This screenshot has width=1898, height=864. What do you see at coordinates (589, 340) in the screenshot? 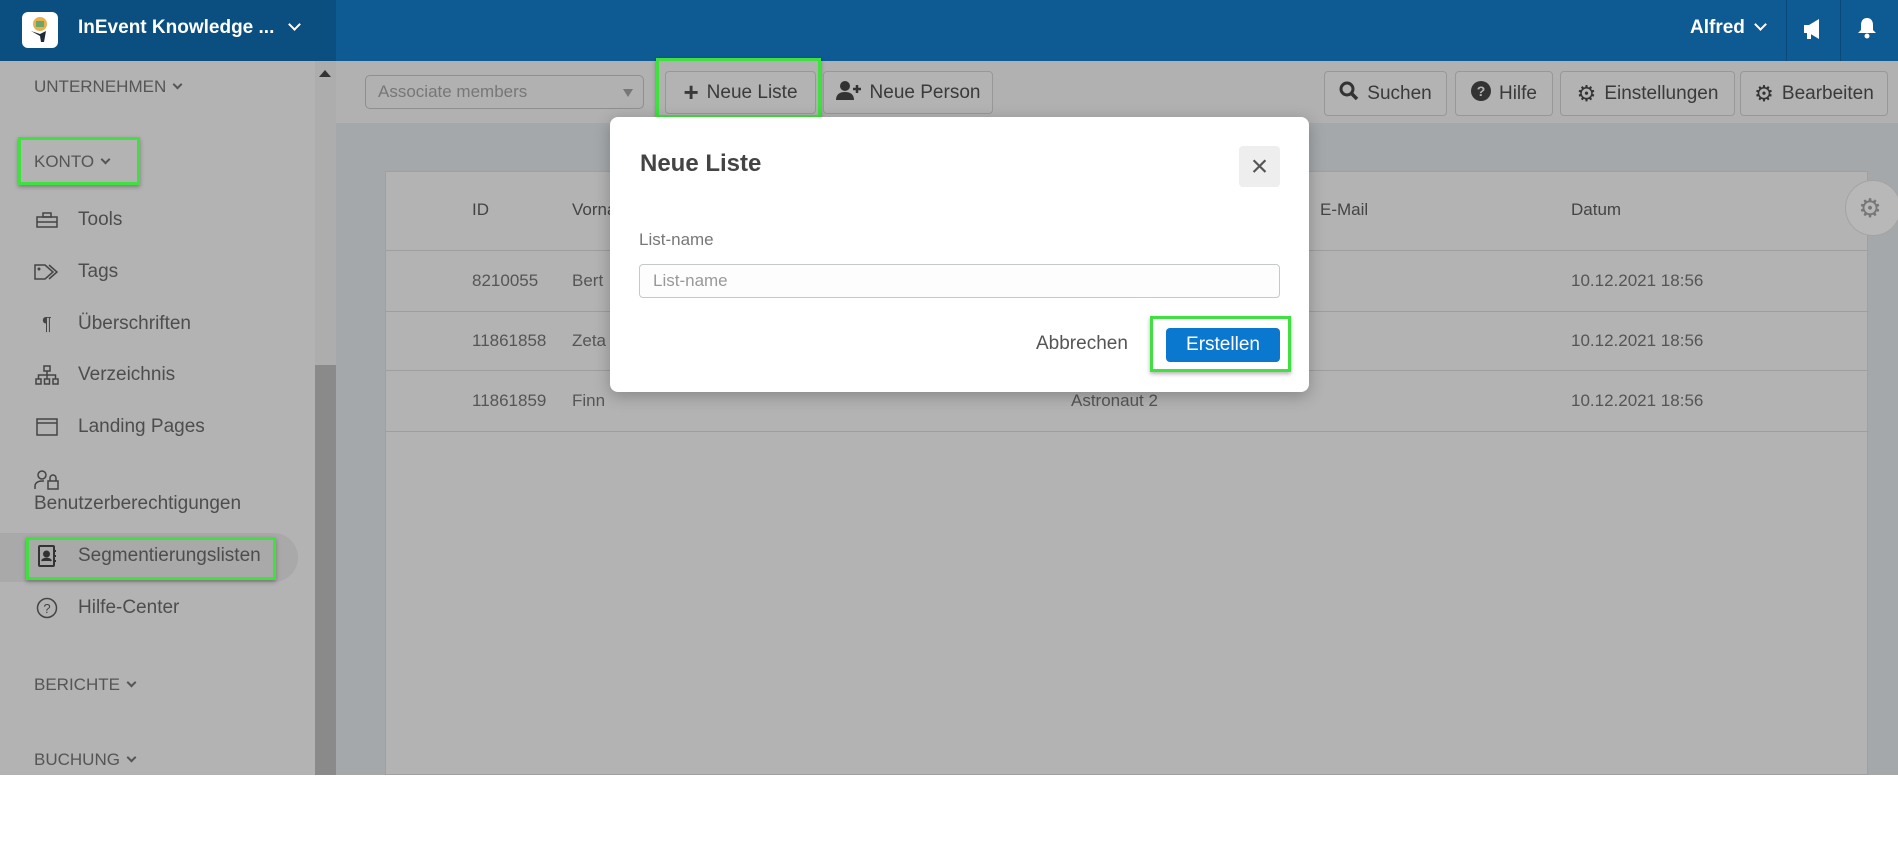
I see `cell-first-name: Zeta` at bounding box center [589, 340].